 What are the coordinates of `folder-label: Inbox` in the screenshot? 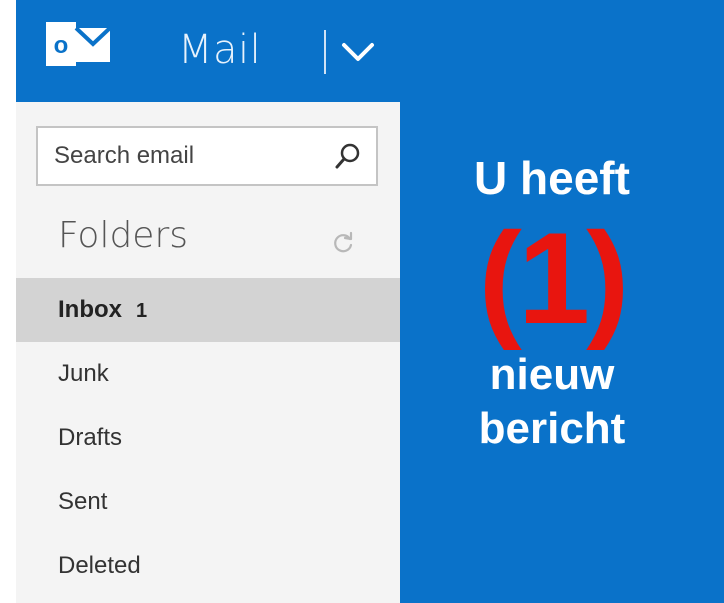 It's located at (90, 309).